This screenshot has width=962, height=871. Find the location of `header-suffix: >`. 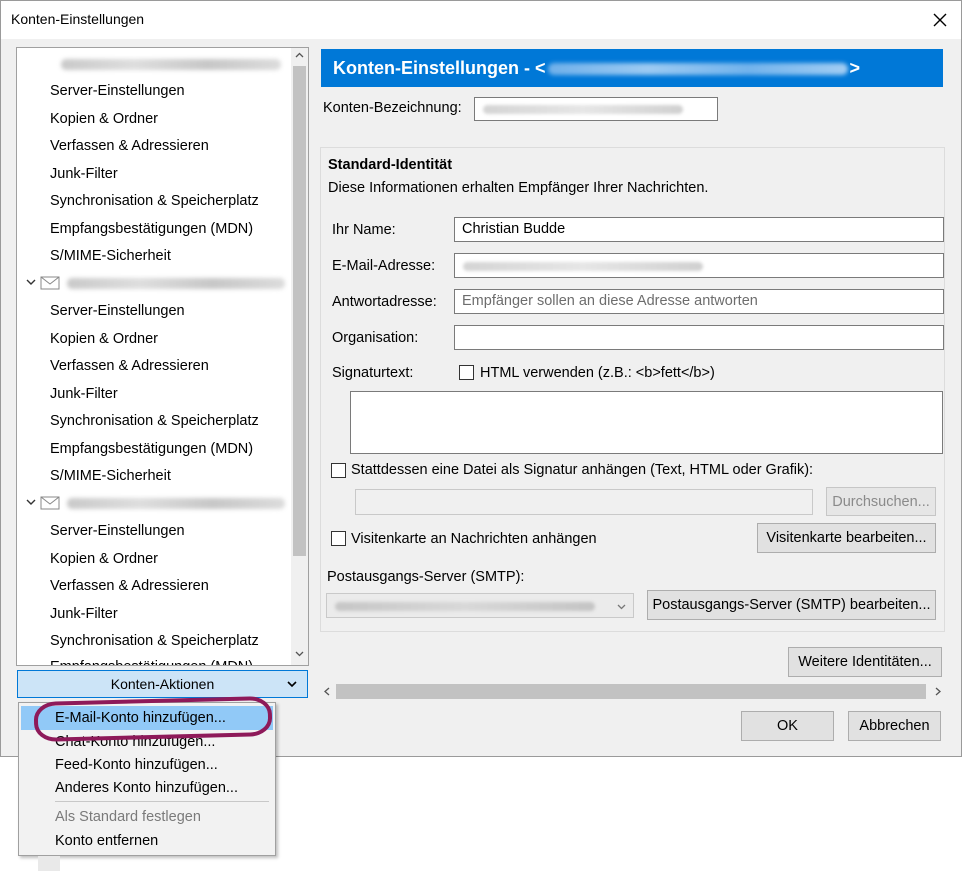

header-suffix: > is located at coordinates (855, 68).